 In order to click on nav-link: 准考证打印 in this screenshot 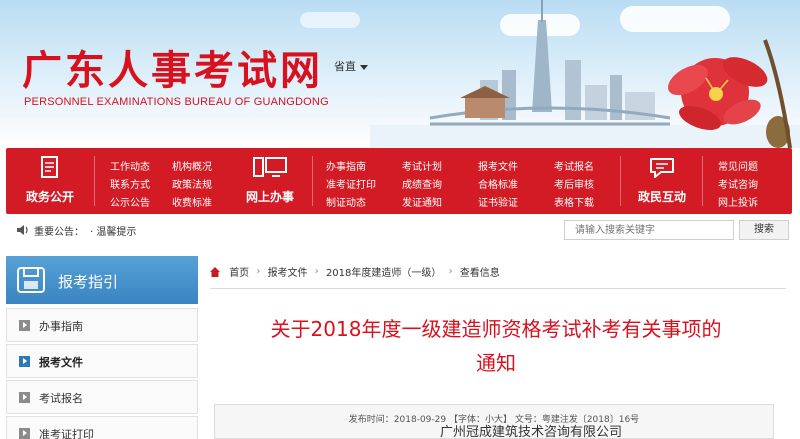, I will do `click(351, 183)`.